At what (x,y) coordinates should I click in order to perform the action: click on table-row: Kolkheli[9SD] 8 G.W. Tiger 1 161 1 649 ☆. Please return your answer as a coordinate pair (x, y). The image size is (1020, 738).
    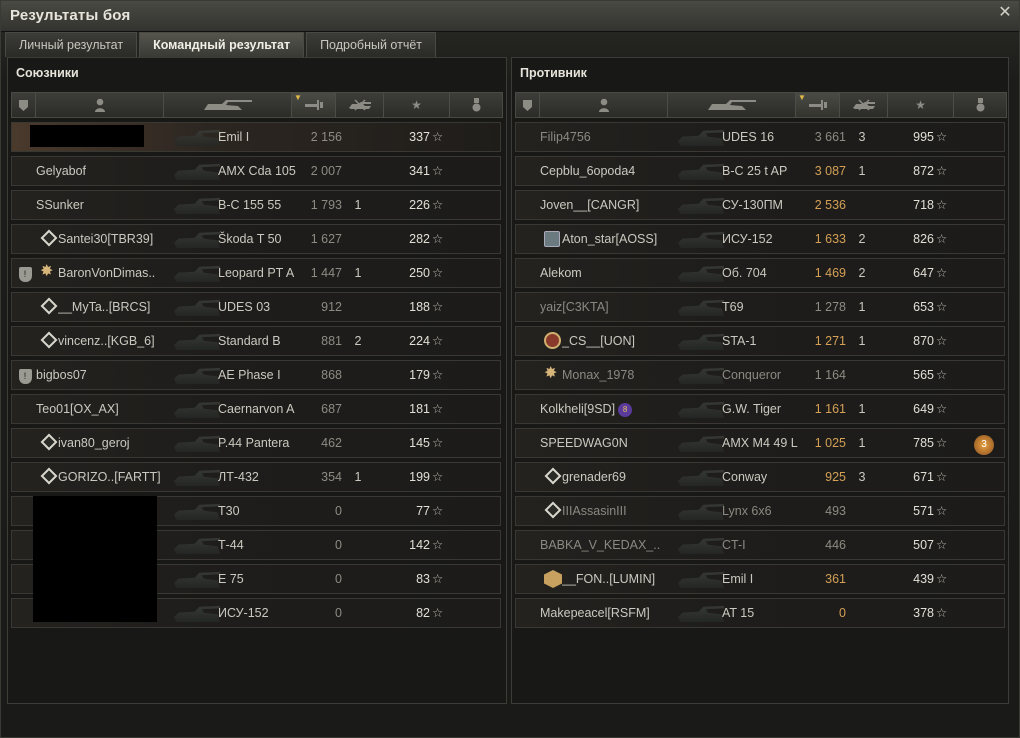
    Looking at the image, I should click on (760, 409).